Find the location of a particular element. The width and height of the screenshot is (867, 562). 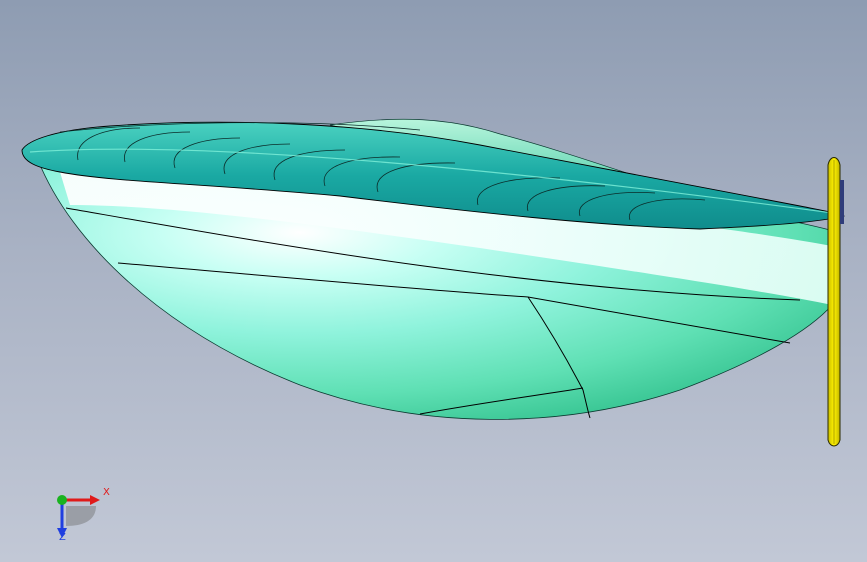

y-axis-origin-icon is located at coordinates (62, 500).